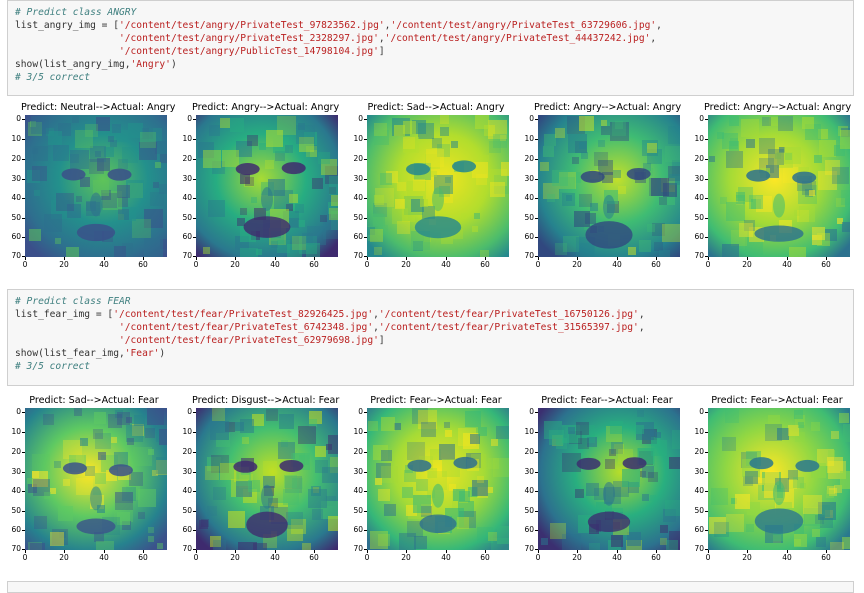 Image resolution: width=864 pixels, height=593 pixels. What do you see at coordinates (64, 314) in the screenshot?
I see `code-text: list_fear_img = [` at bounding box center [64, 314].